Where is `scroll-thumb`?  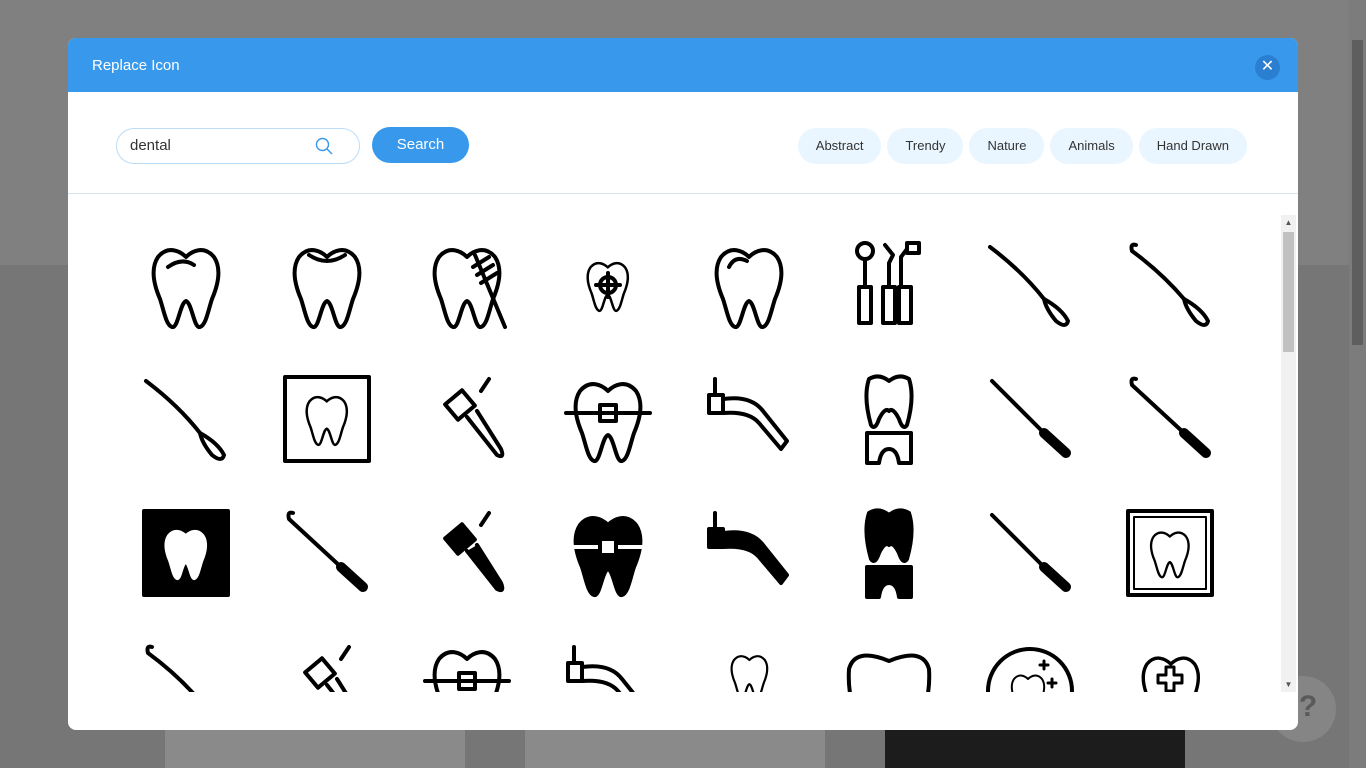 scroll-thumb is located at coordinates (1288, 292).